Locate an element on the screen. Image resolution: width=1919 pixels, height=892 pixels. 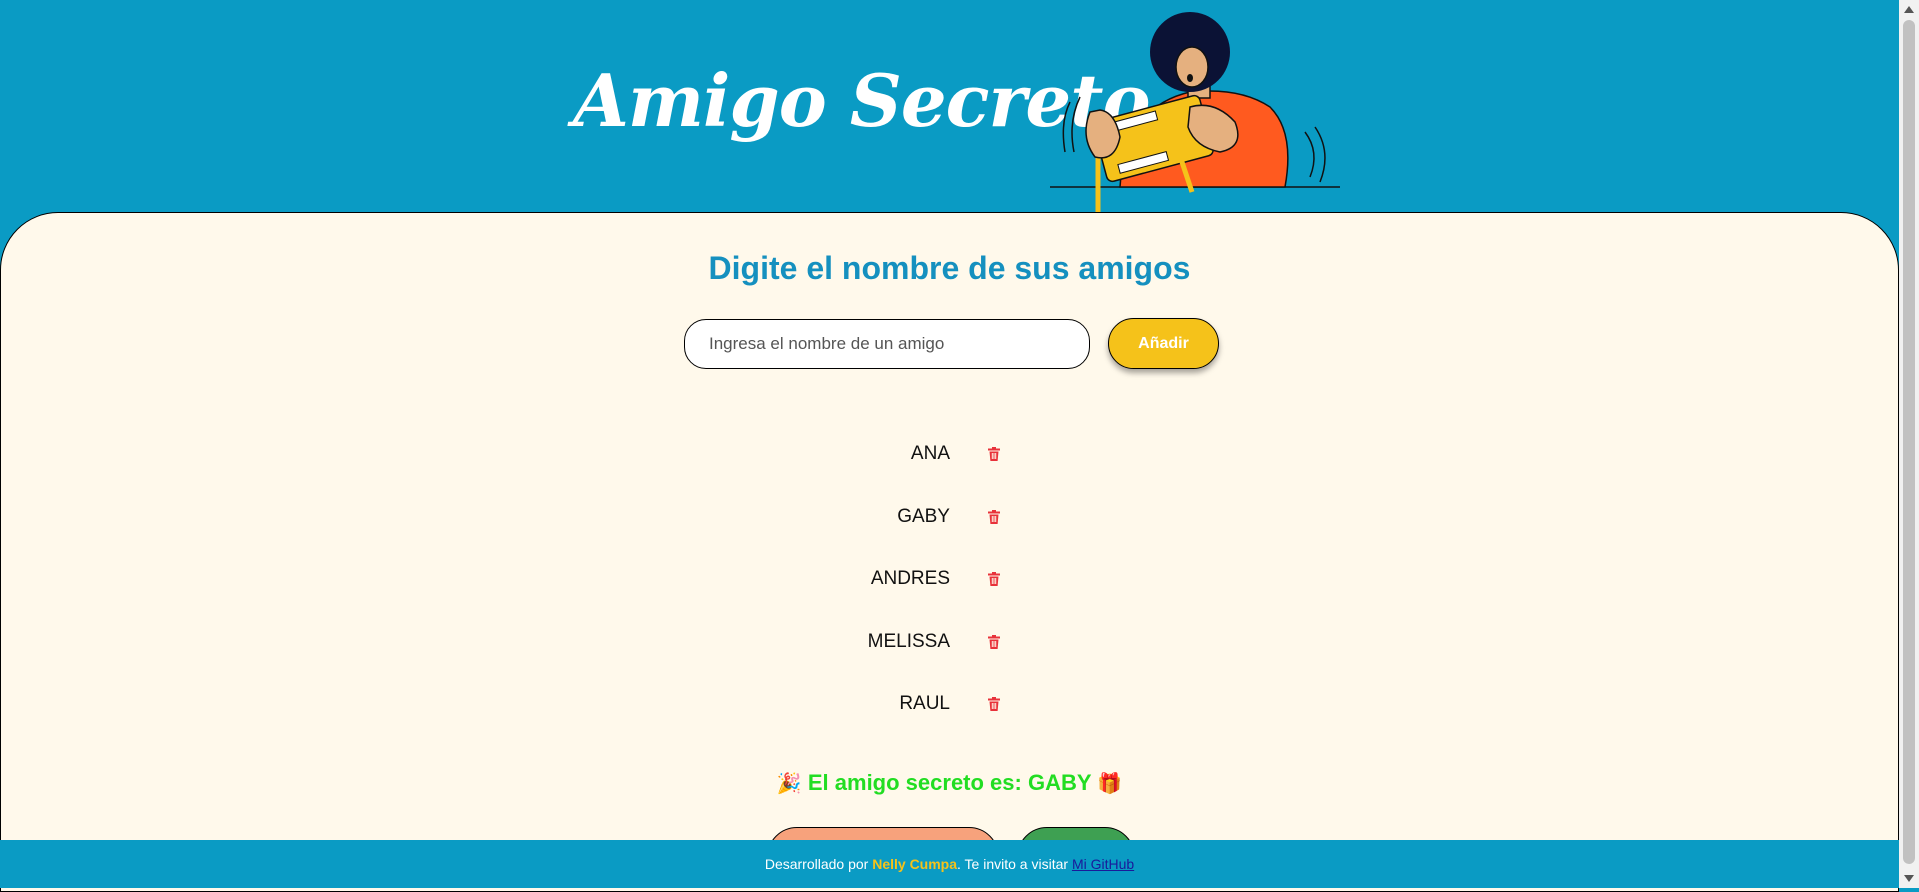
section-heading: Digite el nombre de sus amigos is located at coordinates (949, 268).